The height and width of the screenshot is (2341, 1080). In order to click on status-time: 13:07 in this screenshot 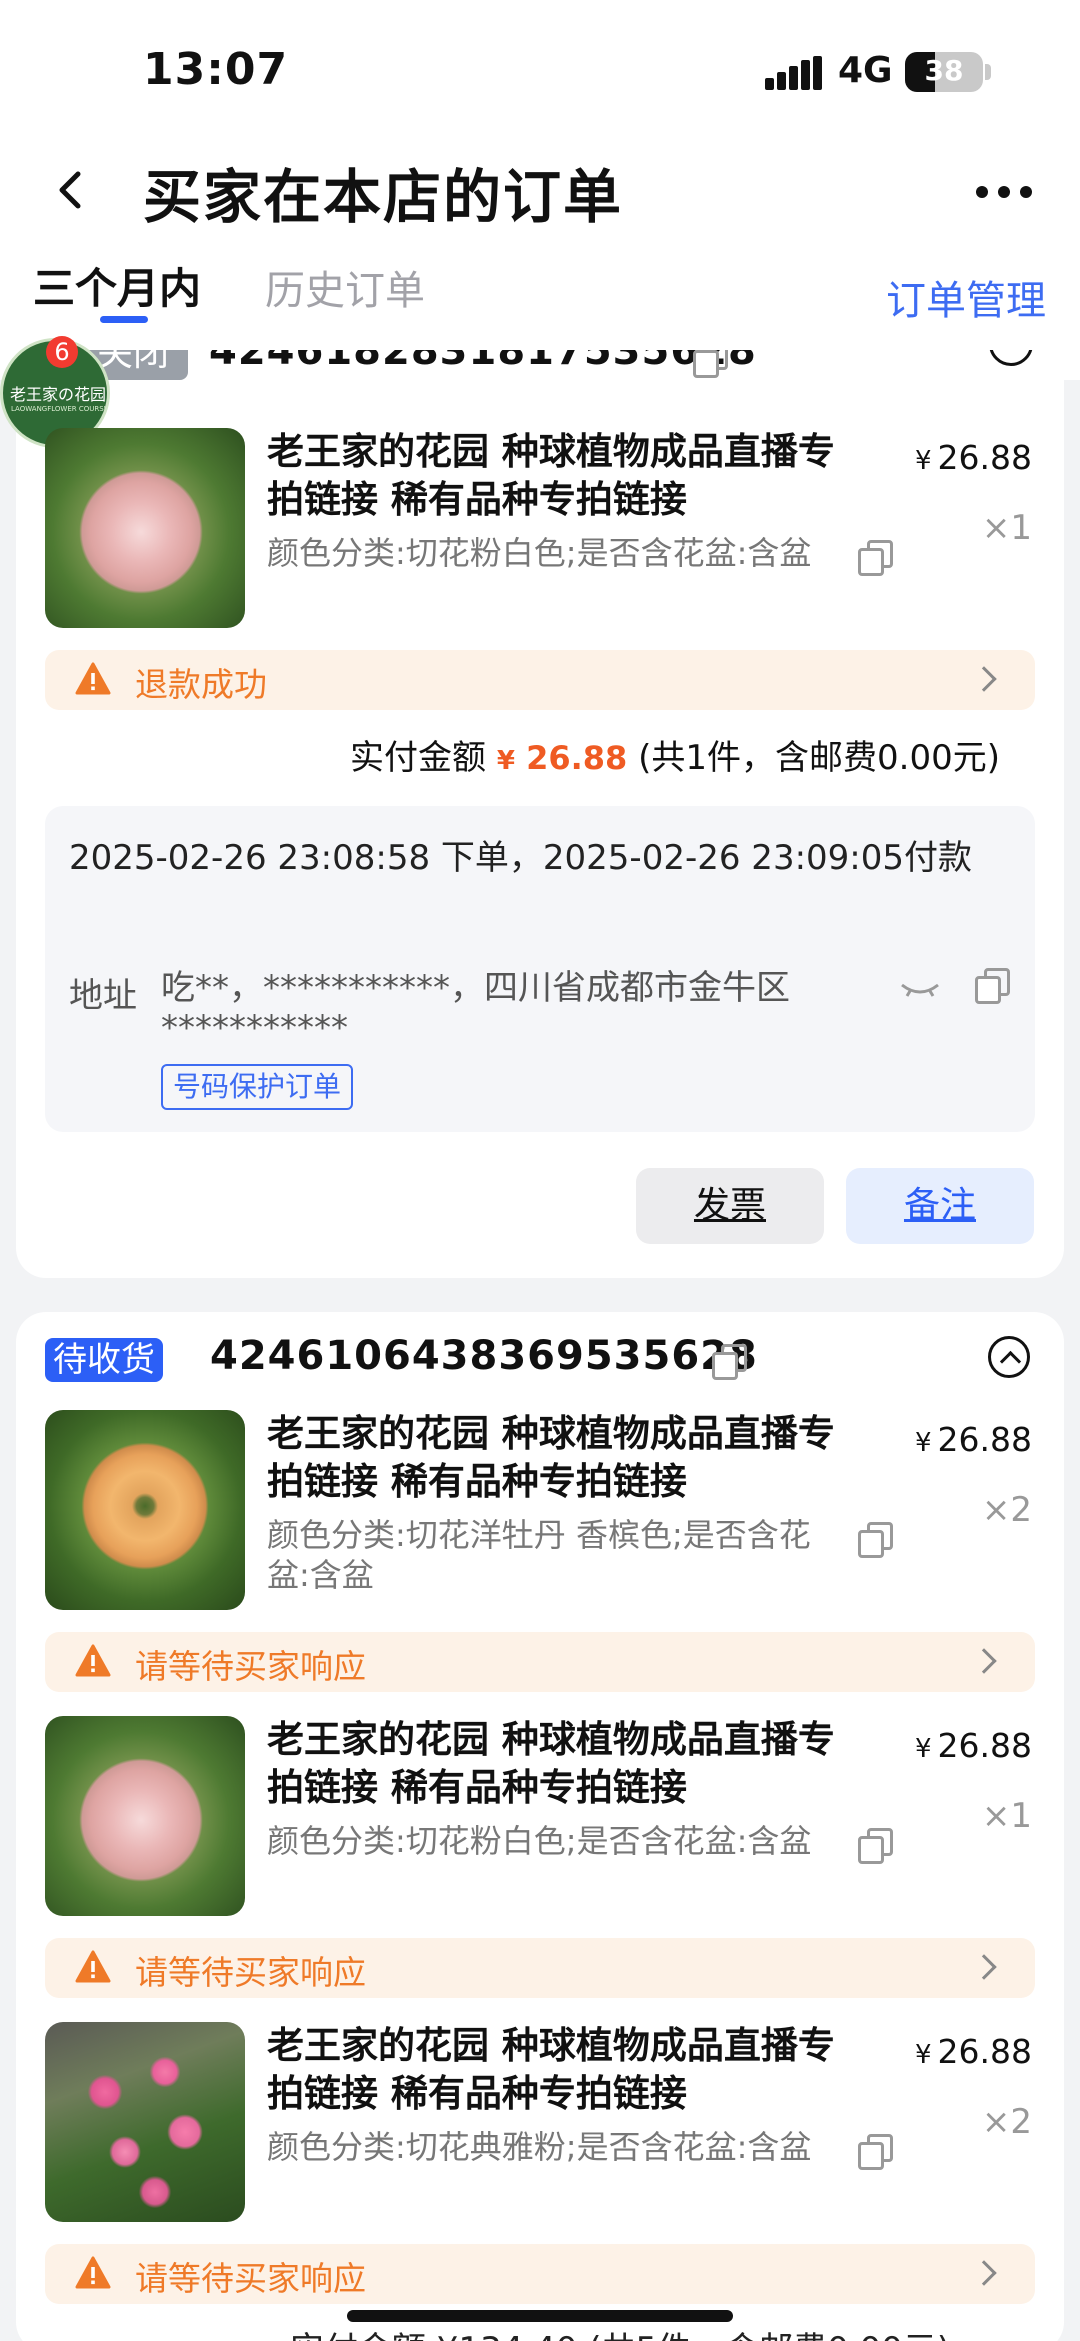, I will do `click(216, 69)`.